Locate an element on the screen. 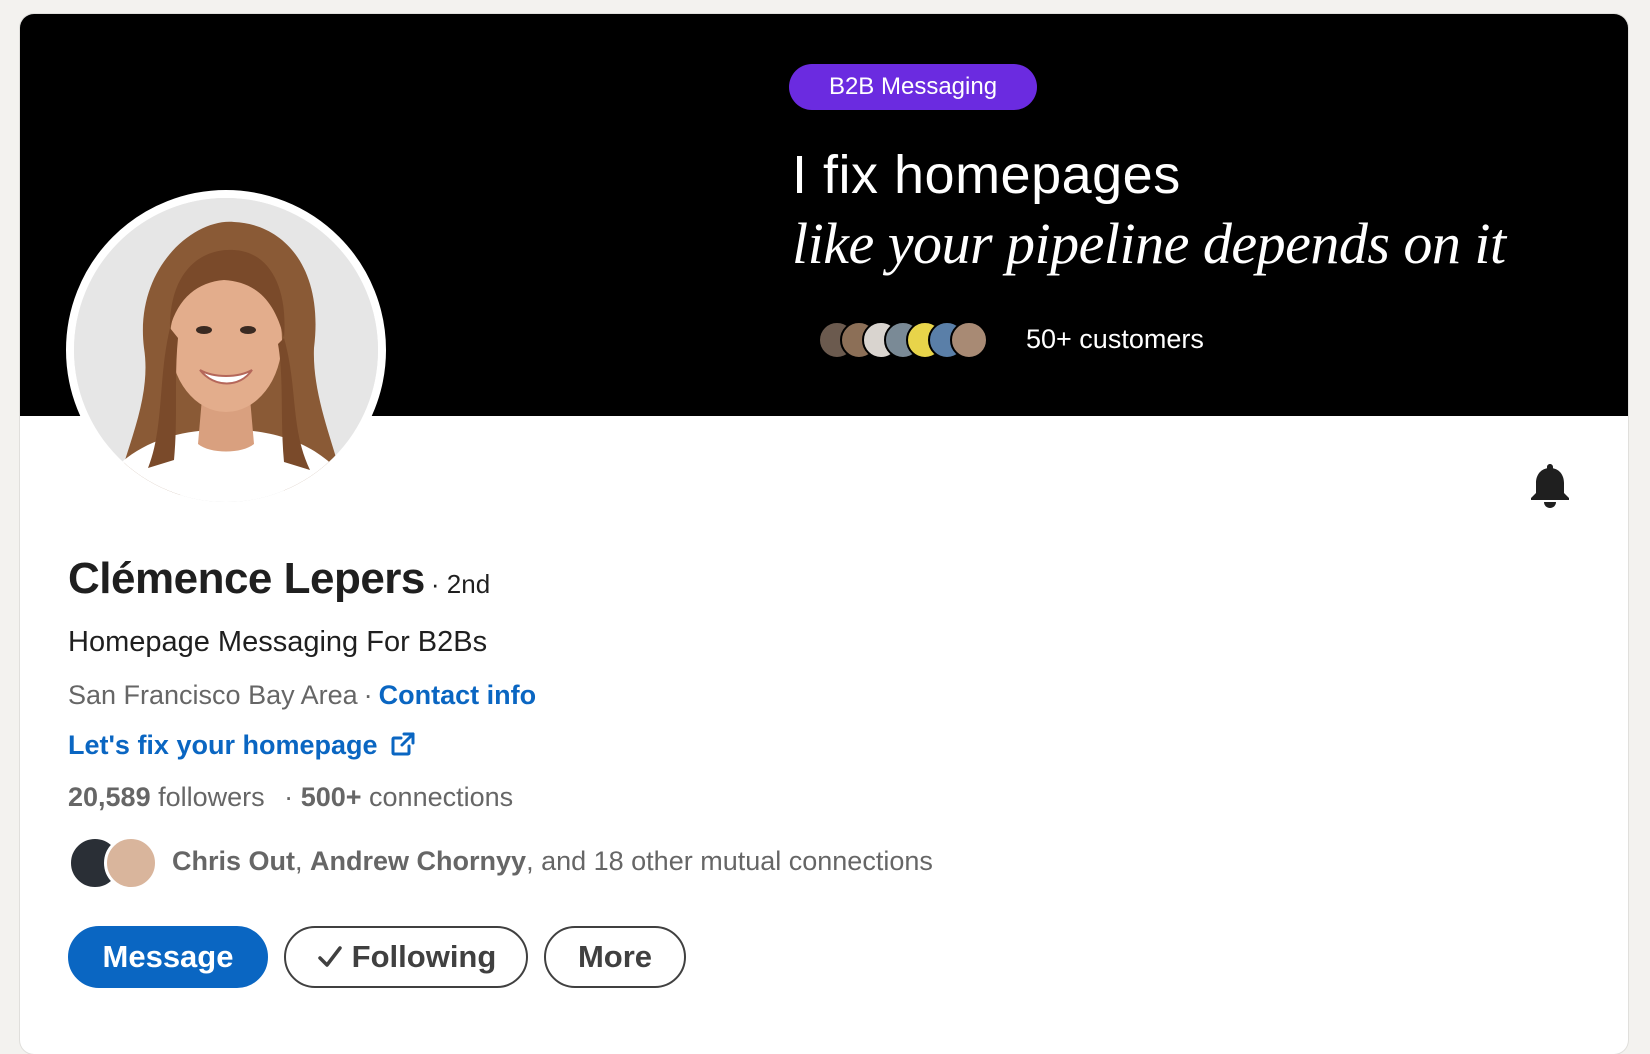 Image resolution: width=1650 pixels, height=1054 pixels. stats-row: 20,589 followers · 500+ connections is located at coordinates (290, 797).